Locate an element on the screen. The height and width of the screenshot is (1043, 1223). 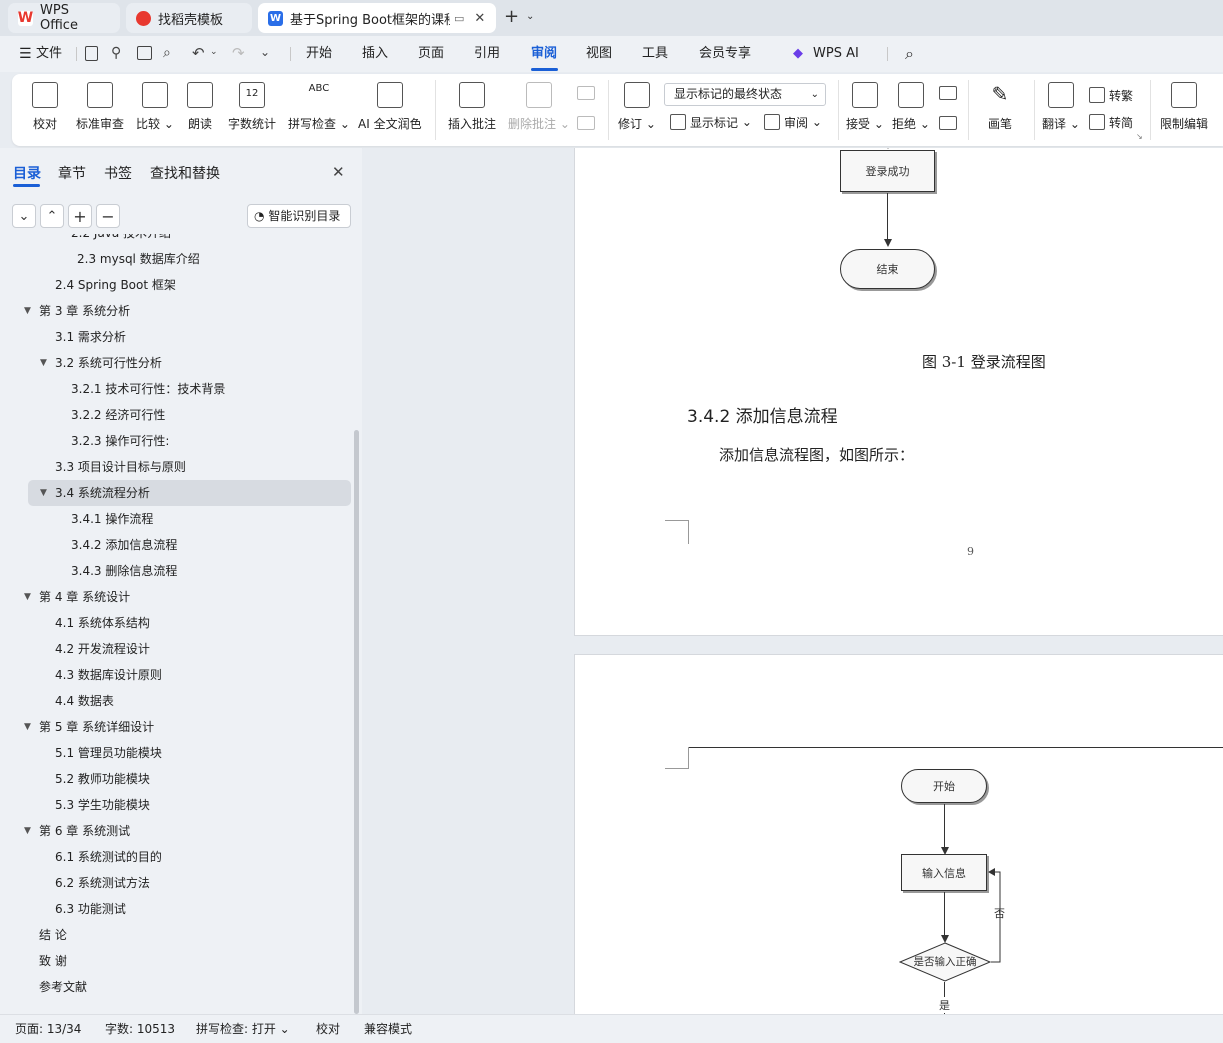
tab-document: W 基于Spring Boot框架的课程 ▭ ✕ is located at coordinates (377, 18).